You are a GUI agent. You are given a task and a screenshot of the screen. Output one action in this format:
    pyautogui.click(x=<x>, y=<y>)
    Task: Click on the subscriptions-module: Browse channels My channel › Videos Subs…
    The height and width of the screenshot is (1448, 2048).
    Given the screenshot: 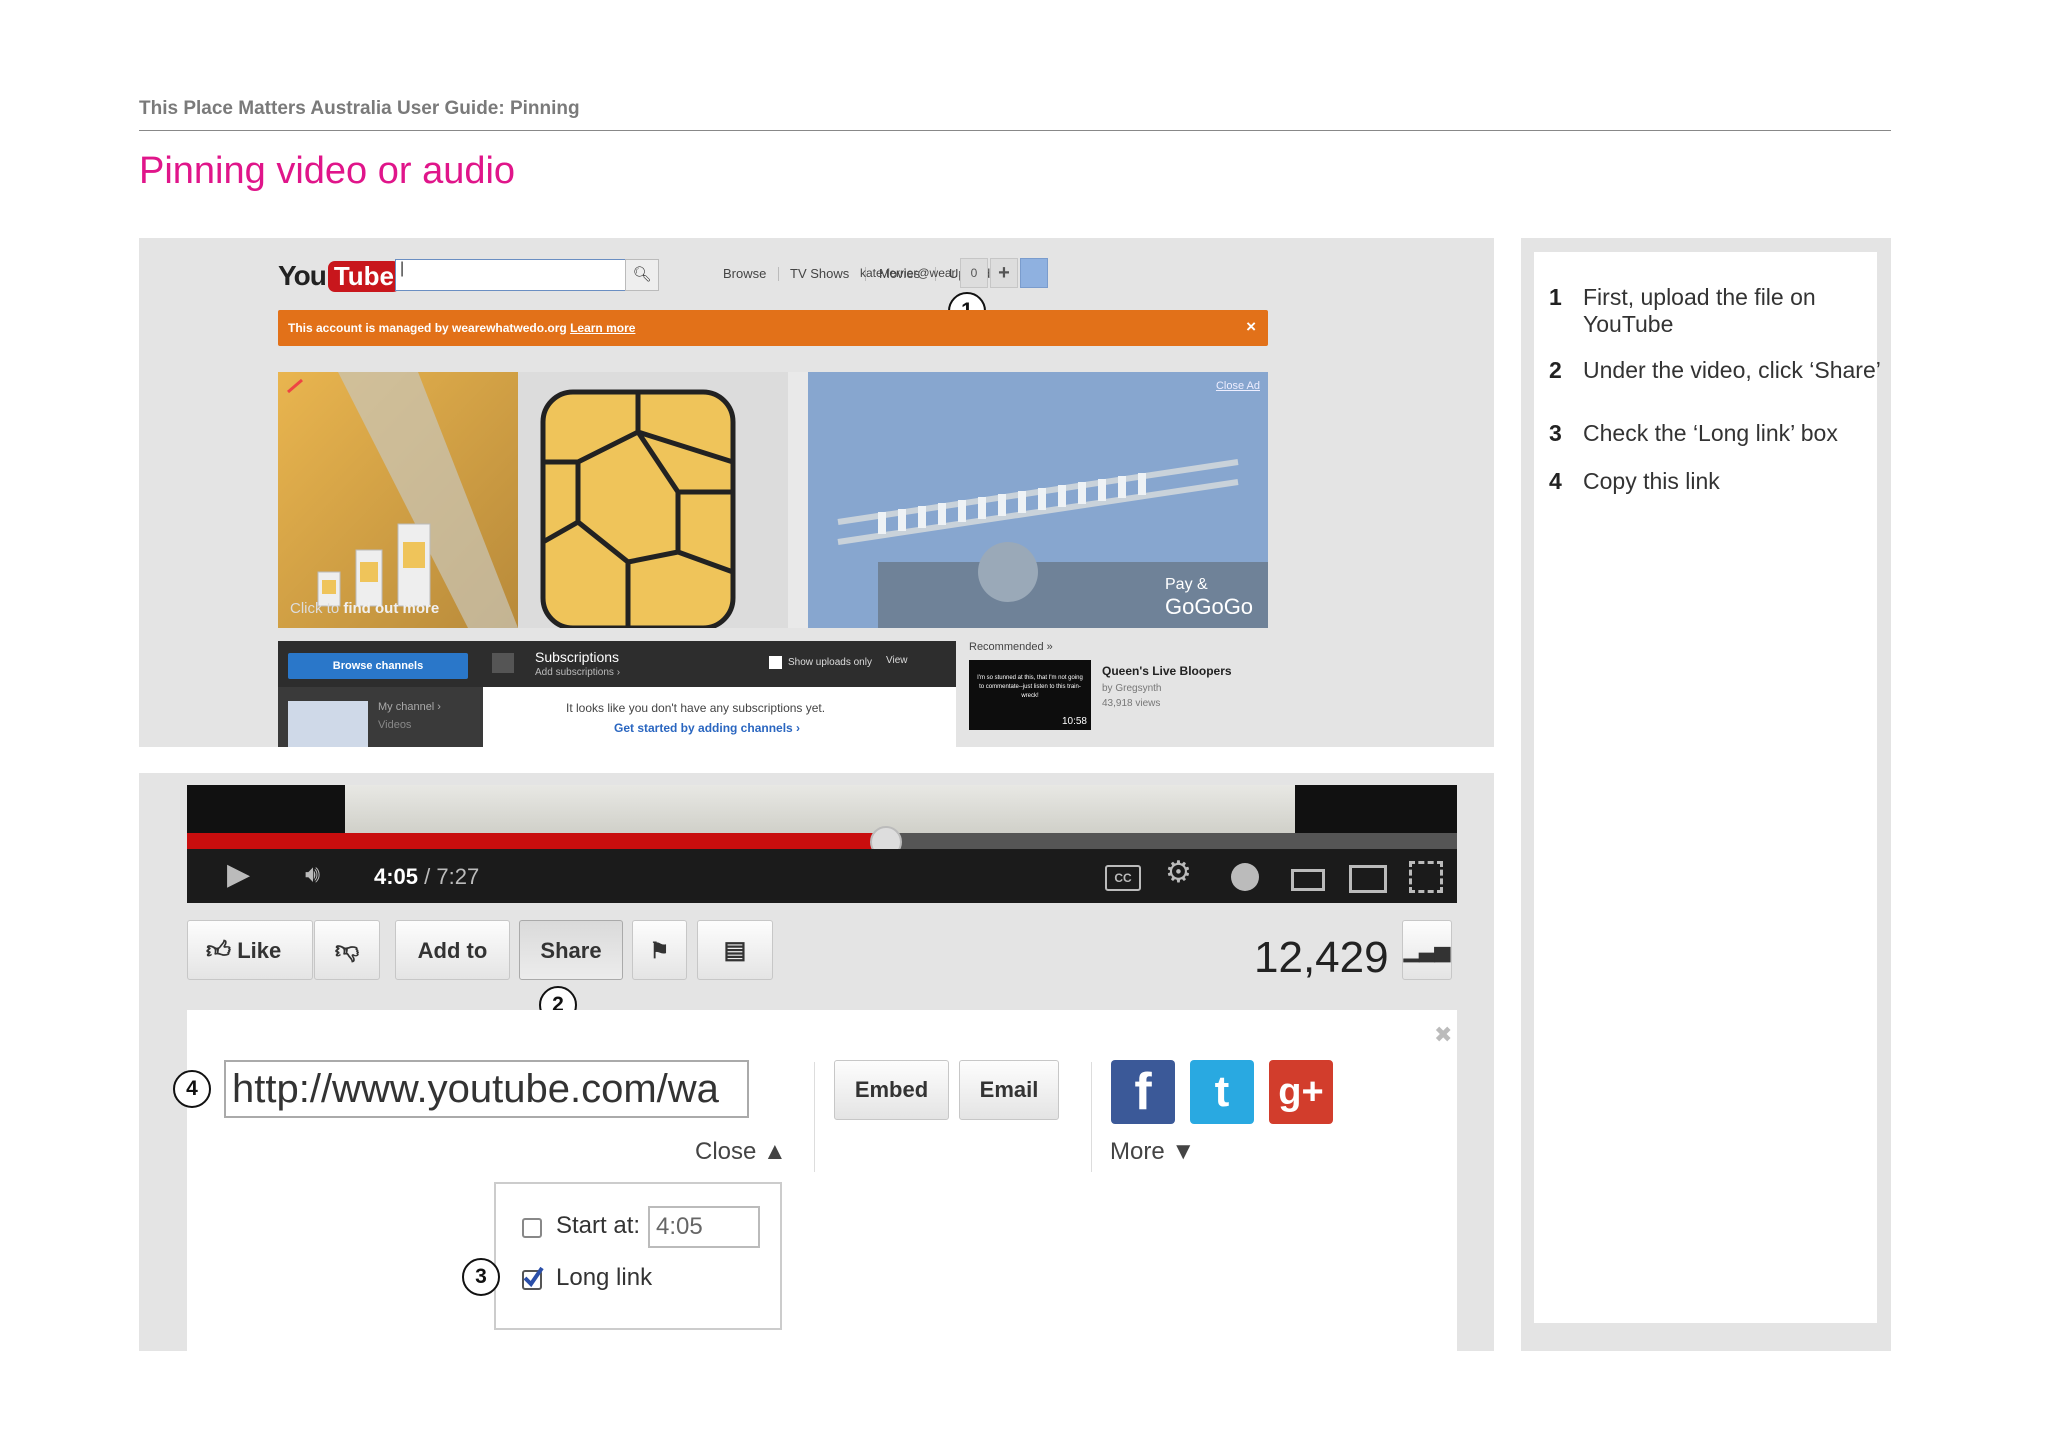 What is the action you would take?
    pyautogui.click(x=617, y=694)
    